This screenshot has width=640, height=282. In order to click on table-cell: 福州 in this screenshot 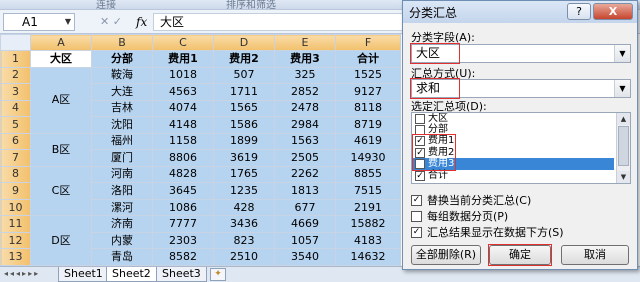, I will do `click(122, 141)`.